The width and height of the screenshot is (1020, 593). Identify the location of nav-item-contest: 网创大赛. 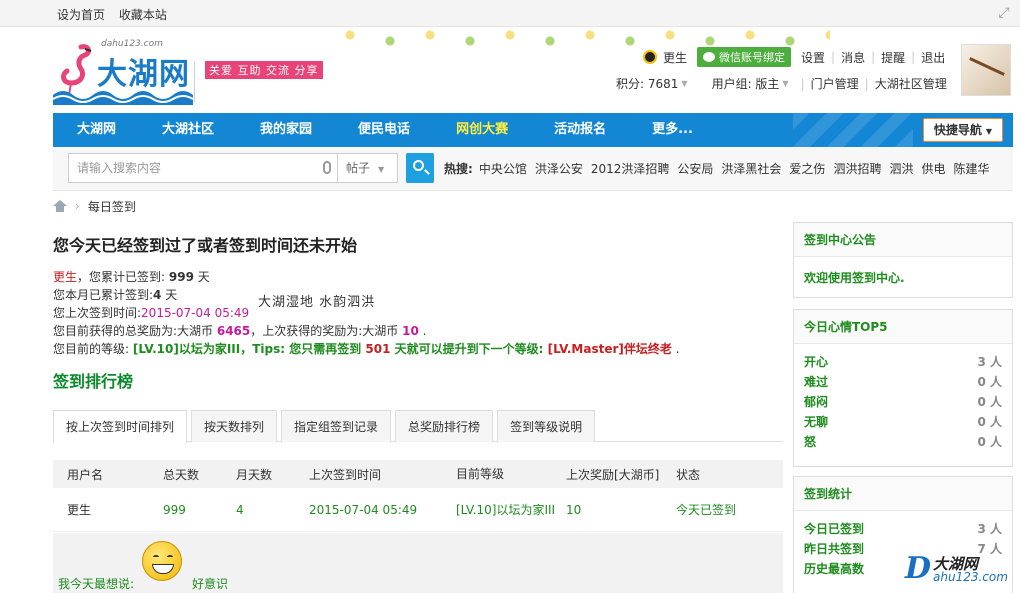
(481, 130).